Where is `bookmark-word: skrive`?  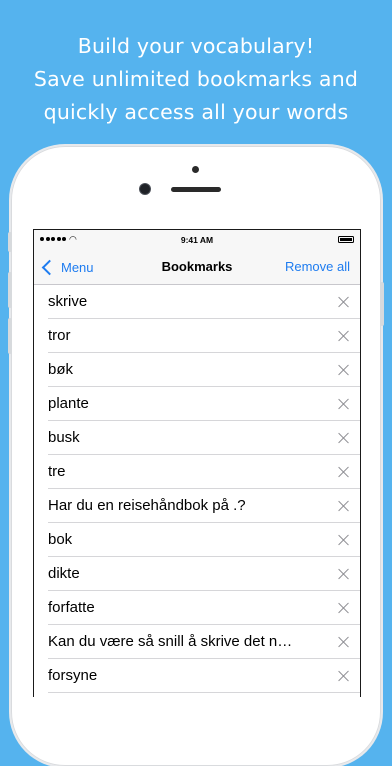
bookmark-word: skrive is located at coordinates (68, 301).